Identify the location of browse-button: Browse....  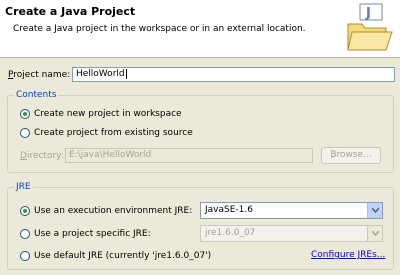
(351, 155).